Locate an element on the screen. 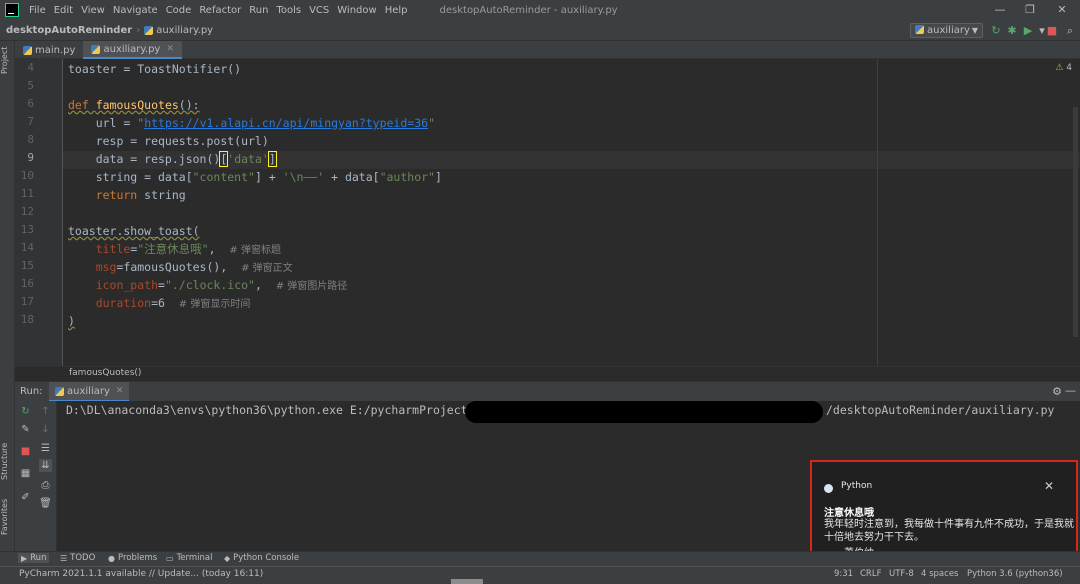 Image resolution: width=1080 pixels, height=584 pixels. status-indent: 4 spaces is located at coordinates (939, 574).